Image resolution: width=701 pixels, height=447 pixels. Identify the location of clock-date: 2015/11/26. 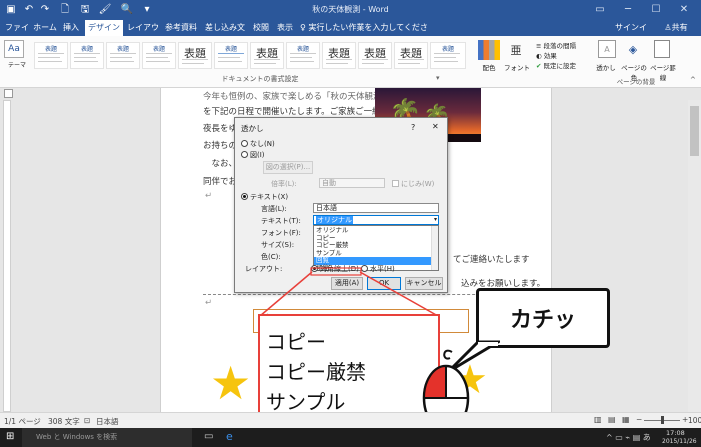
(679, 441).